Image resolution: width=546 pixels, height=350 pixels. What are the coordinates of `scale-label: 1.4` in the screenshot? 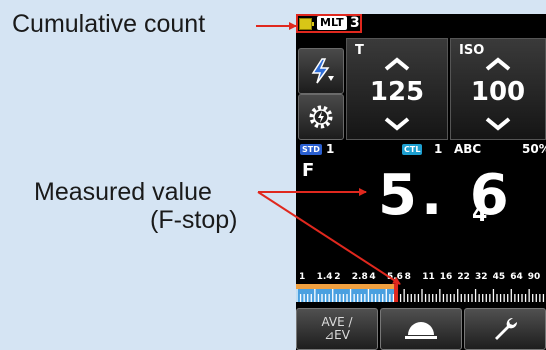 It's located at (324, 277).